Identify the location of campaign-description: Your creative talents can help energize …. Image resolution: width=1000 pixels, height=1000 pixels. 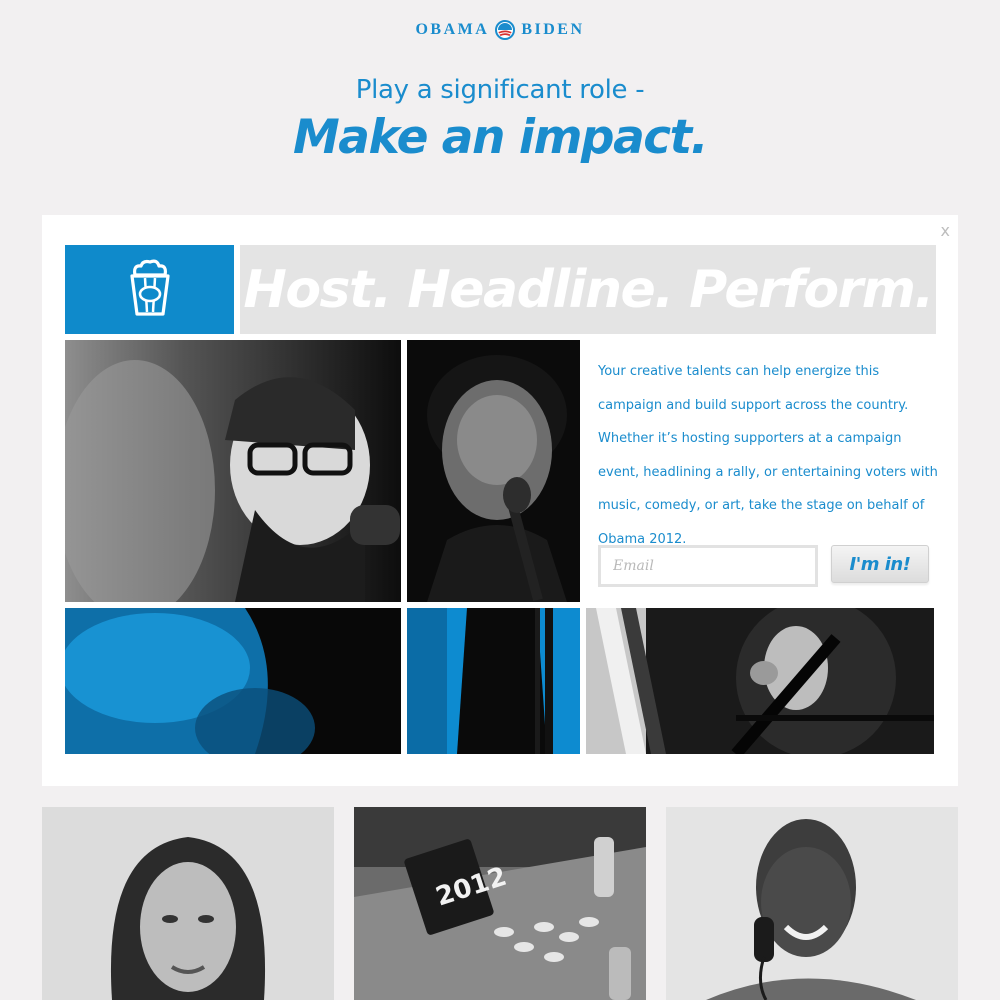
(768, 455).